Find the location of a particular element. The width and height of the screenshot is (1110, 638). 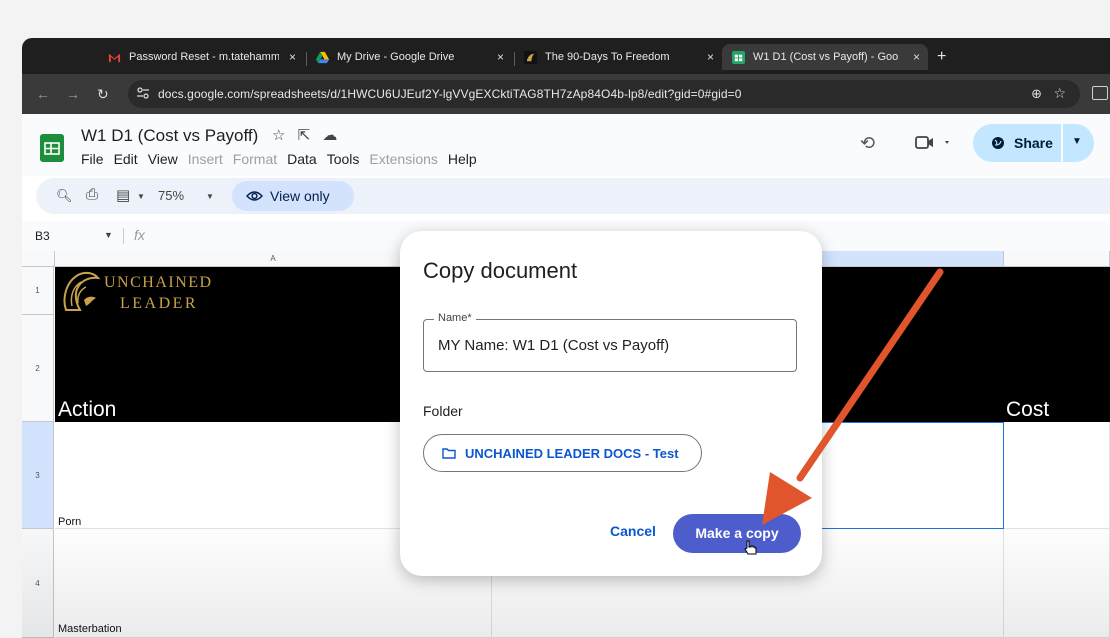

cell-a4-text: Masterbation is located at coordinates (90, 629).